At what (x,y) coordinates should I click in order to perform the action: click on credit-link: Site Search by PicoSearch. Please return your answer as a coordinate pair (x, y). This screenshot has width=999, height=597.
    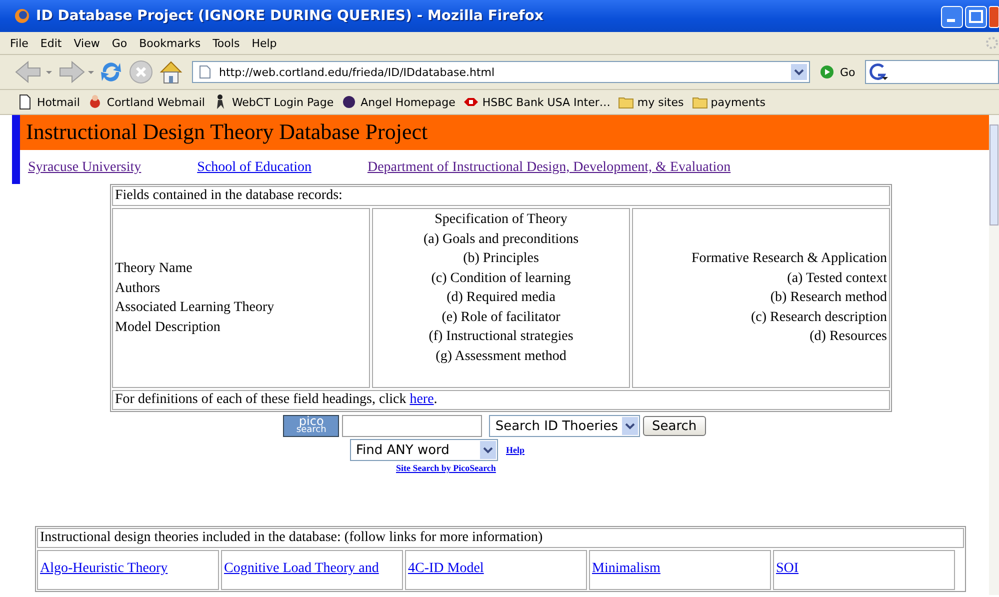
    Looking at the image, I should click on (446, 468).